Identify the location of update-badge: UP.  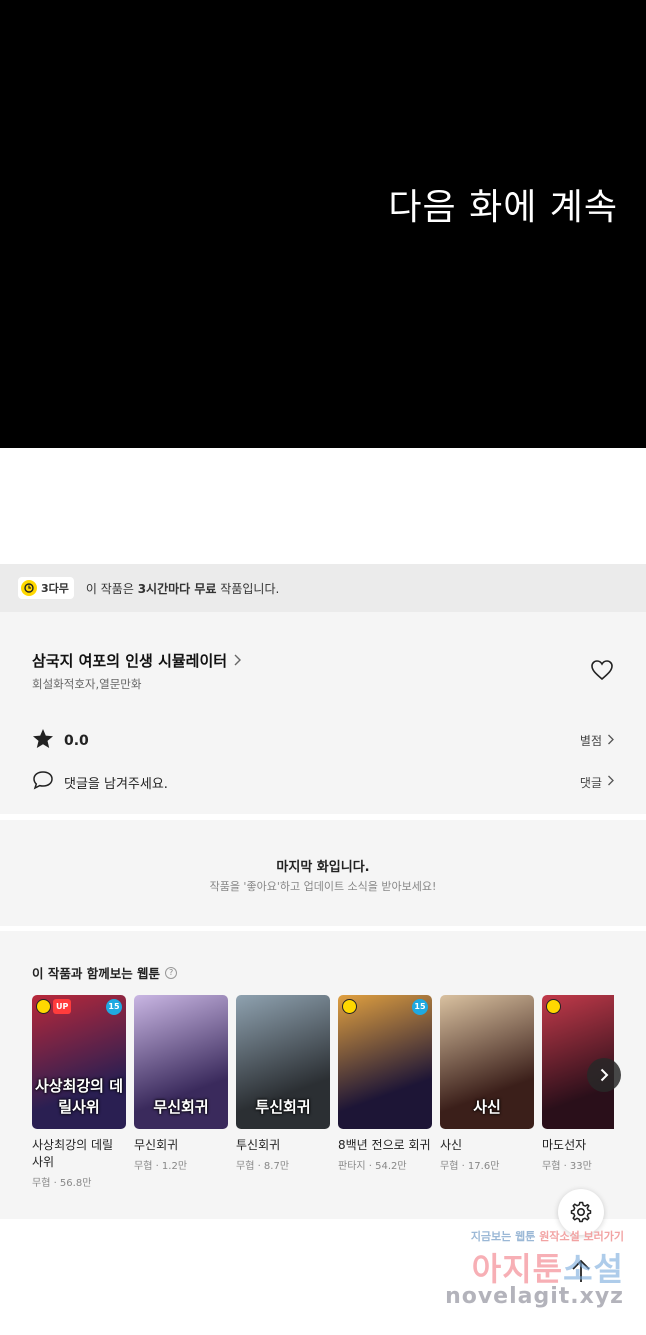
(62, 1006).